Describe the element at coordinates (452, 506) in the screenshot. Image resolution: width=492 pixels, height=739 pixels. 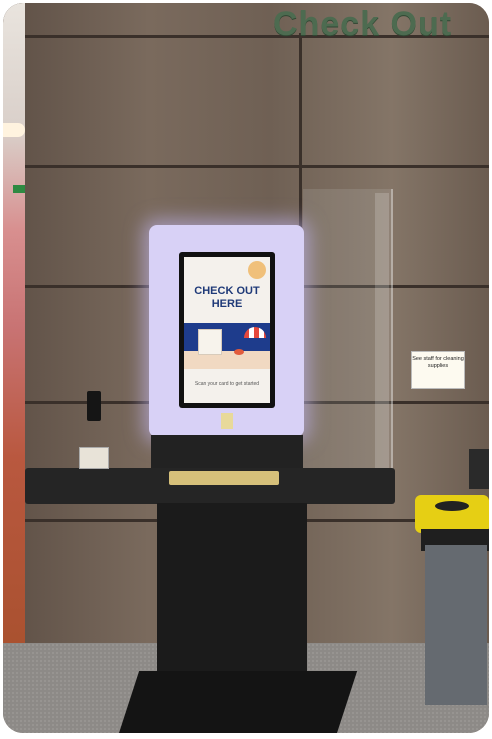
I see `bin-opening` at that location.